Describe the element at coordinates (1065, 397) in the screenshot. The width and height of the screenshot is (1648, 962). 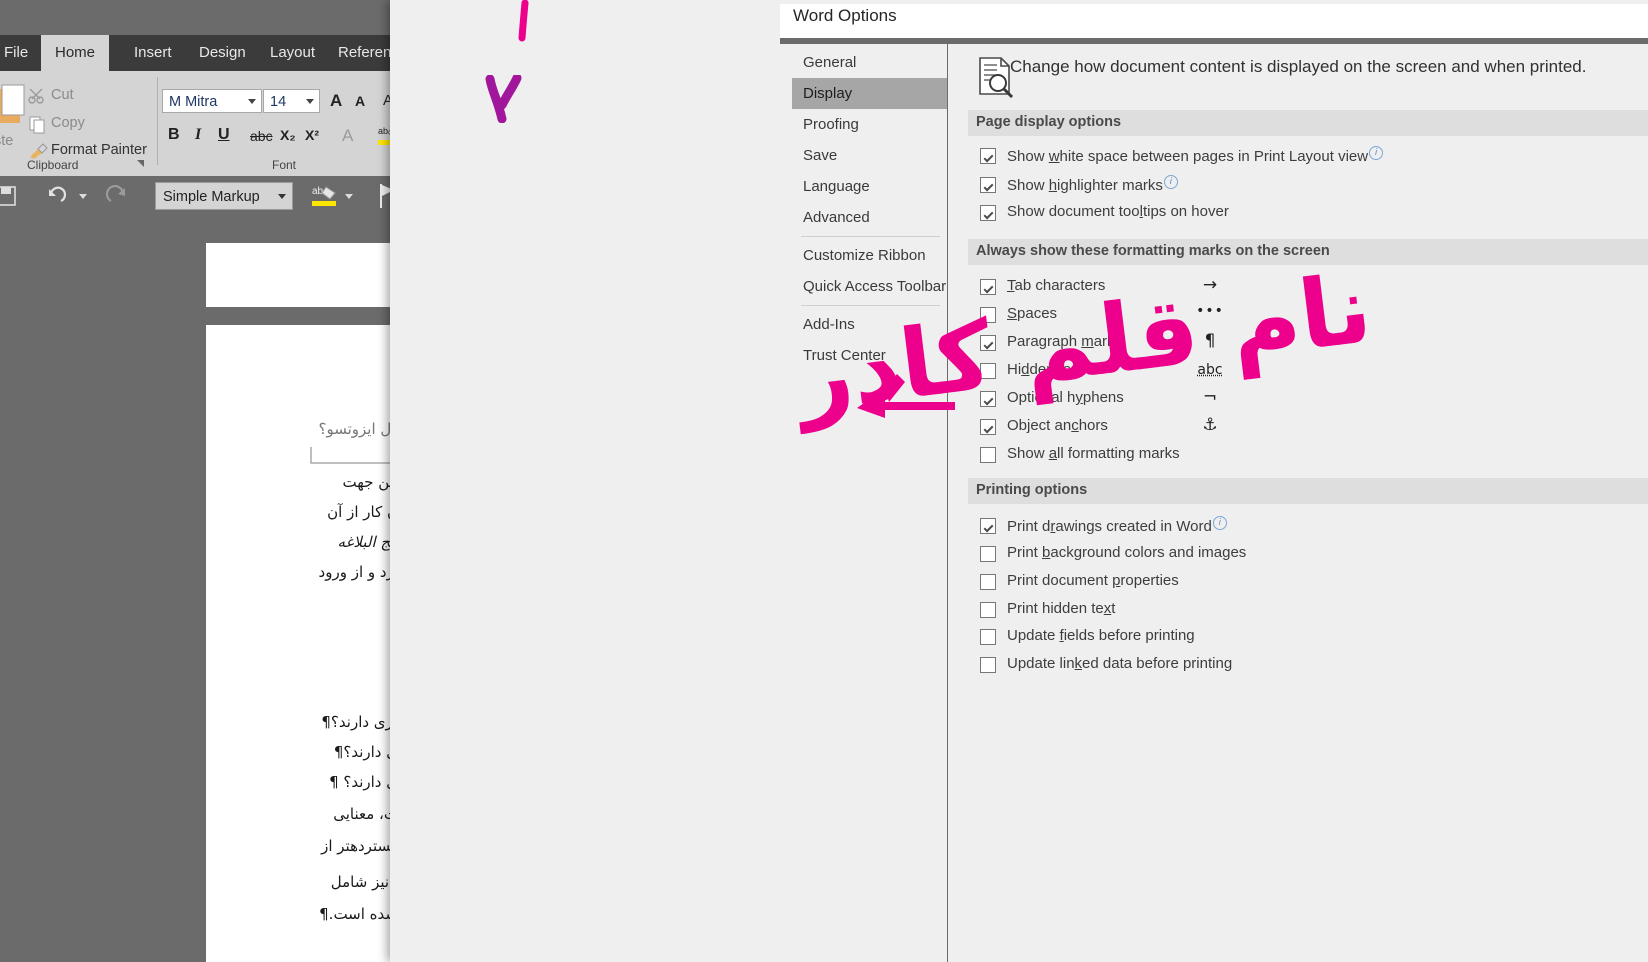
I see `option-label: Optional hyphens` at that location.